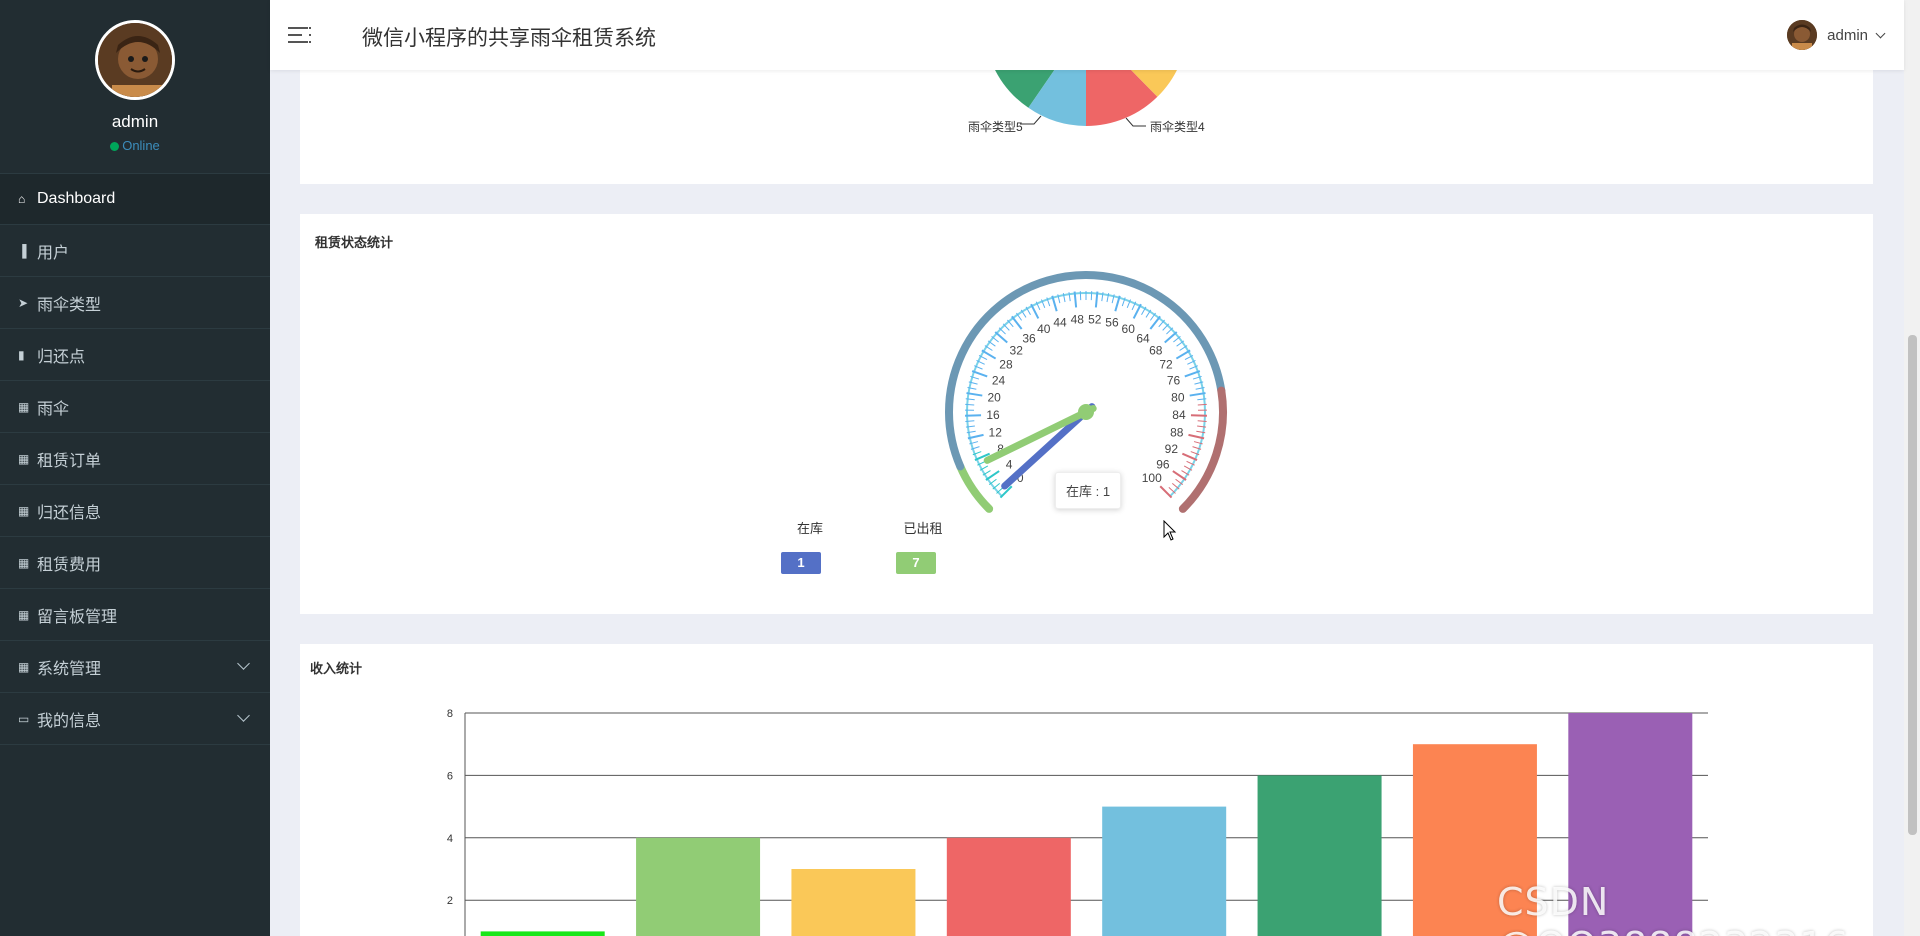 The image size is (1920, 936). I want to click on sidebar-item-label: 归还信息, so click(69, 513).